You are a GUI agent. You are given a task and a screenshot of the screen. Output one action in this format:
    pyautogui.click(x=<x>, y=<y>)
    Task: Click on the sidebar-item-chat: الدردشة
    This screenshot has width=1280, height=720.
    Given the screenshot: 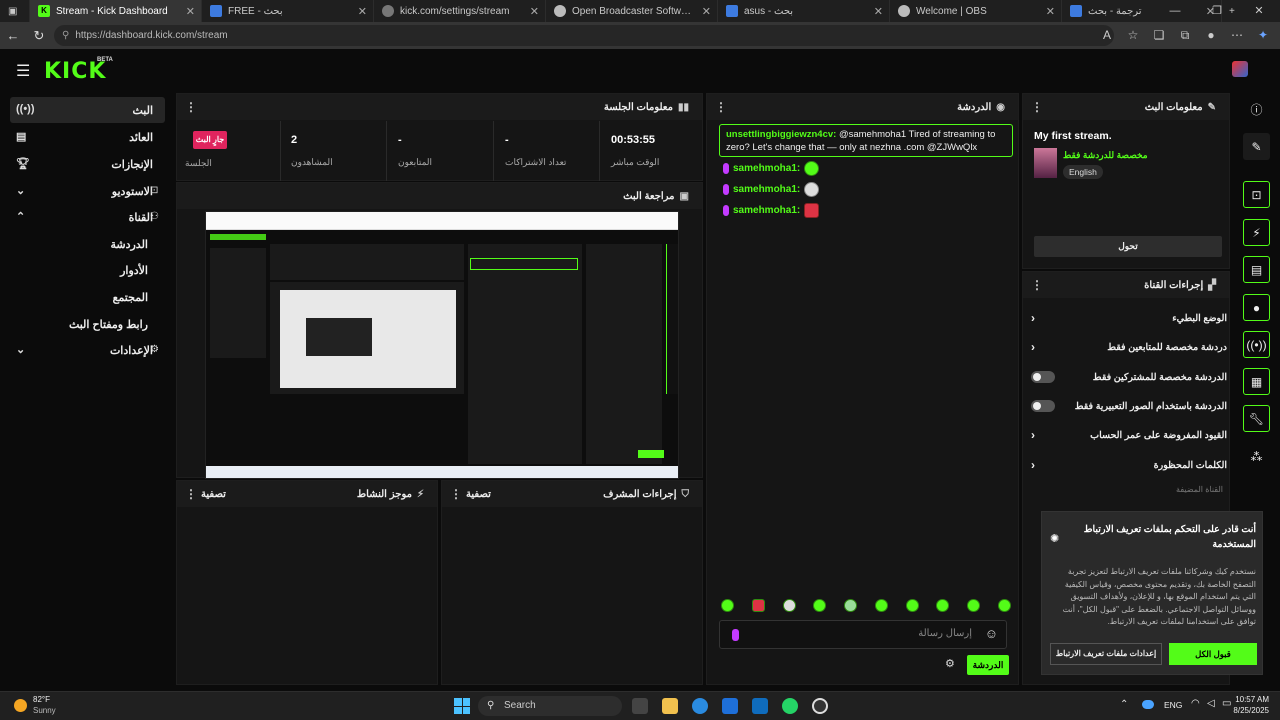 What is the action you would take?
    pyautogui.click(x=86, y=244)
    